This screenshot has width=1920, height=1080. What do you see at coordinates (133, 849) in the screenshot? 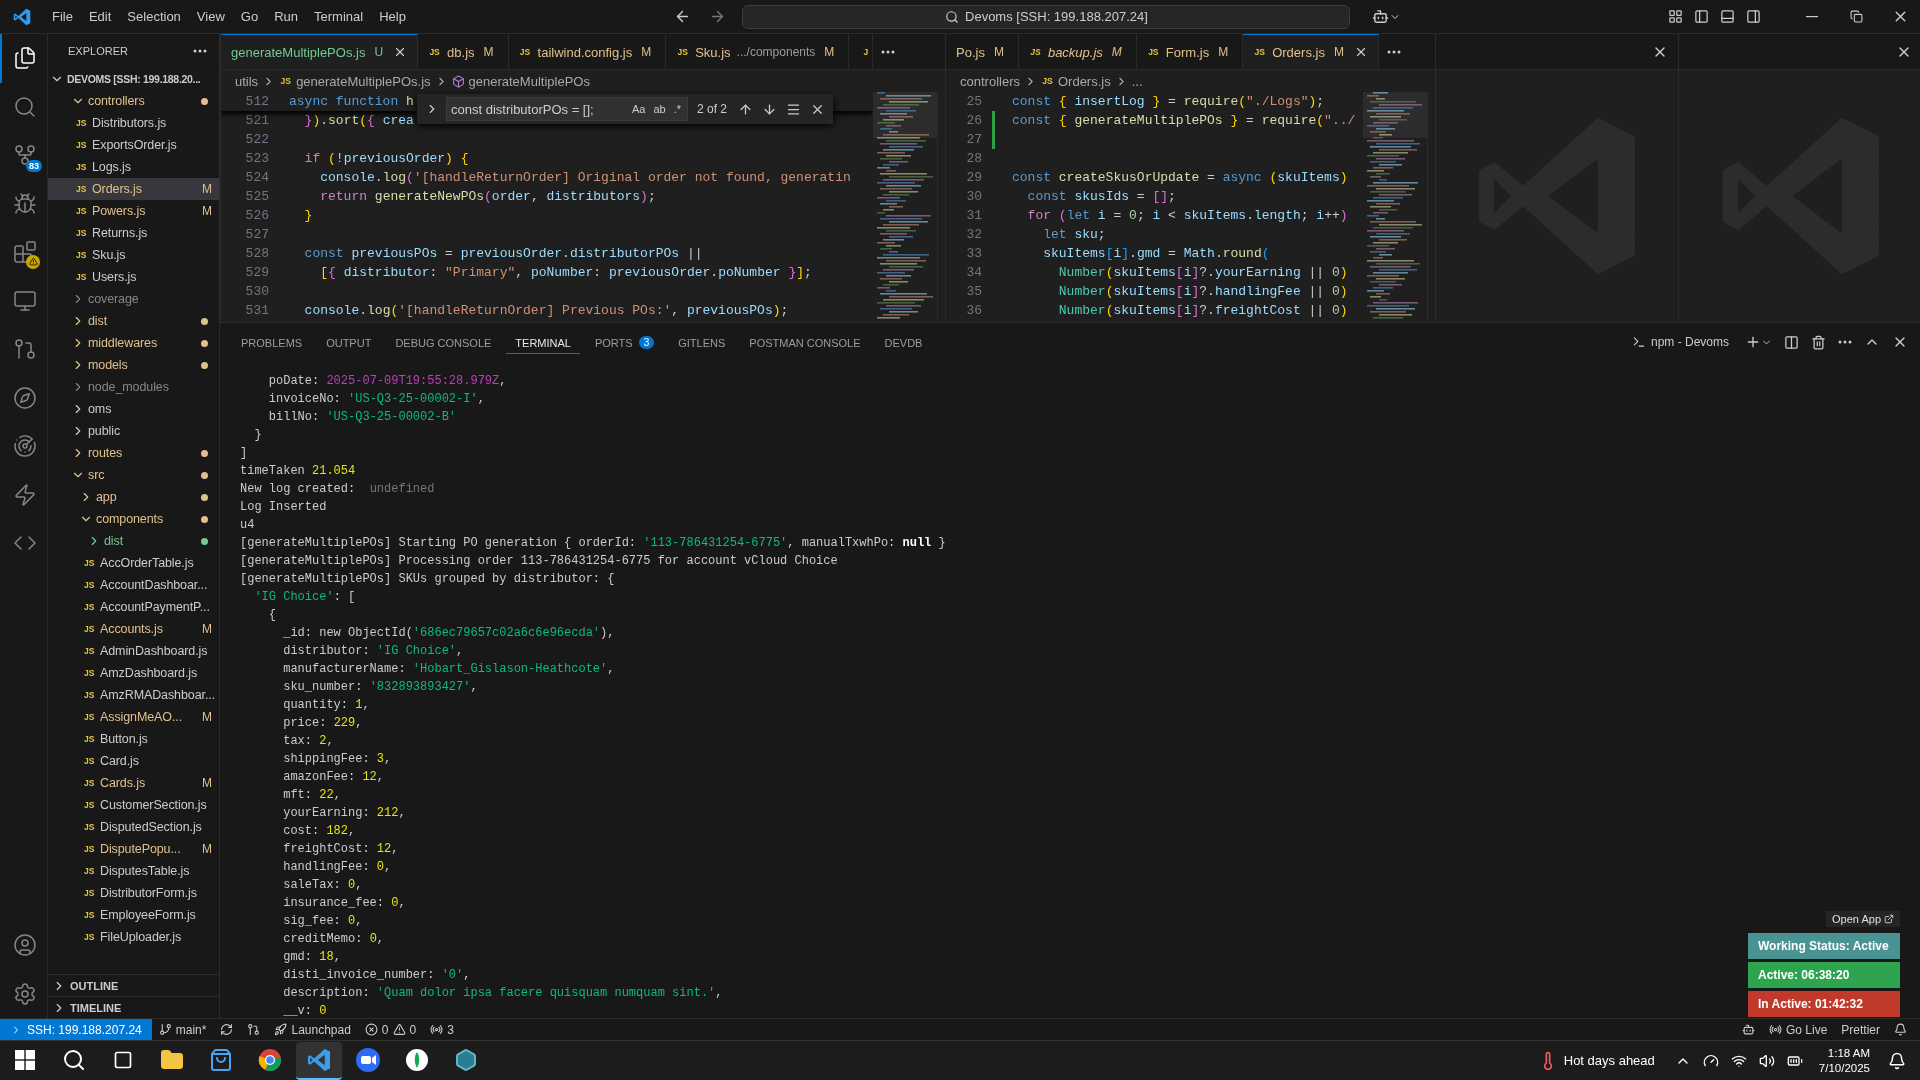
I see `explorer-entry: JS DisputePopu... M` at bounding box center [133, 849].